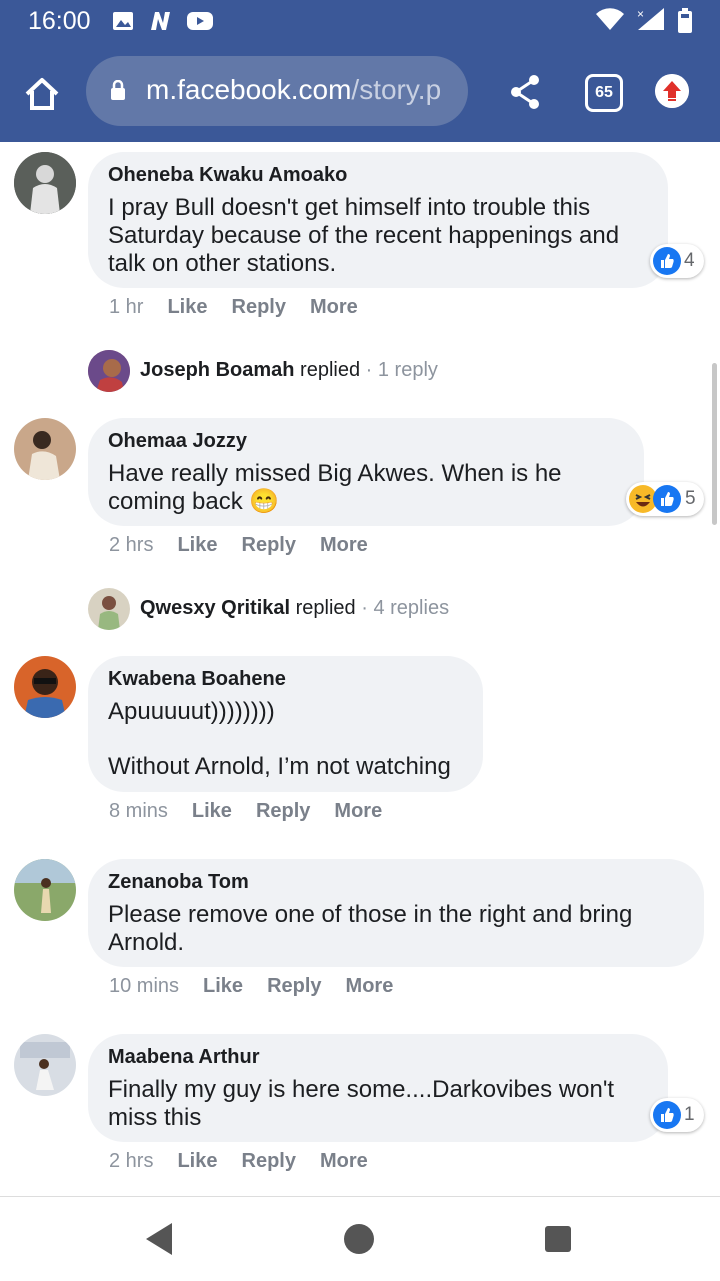 The image size is (720, 1281). I want to click on comment-time: 8 mins, so click(138, 811).